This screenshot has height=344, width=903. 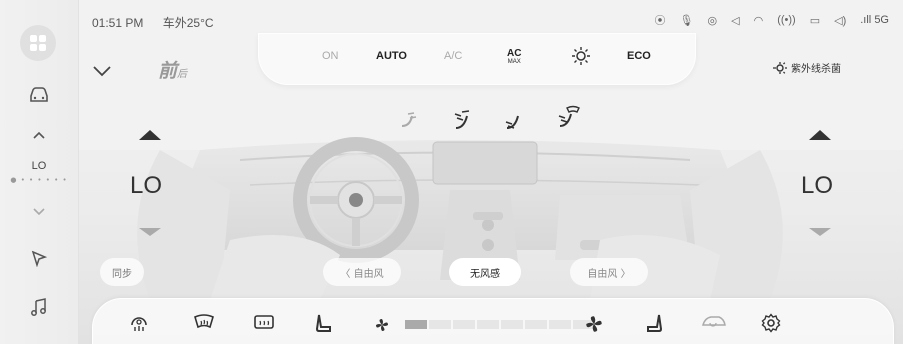 I want to click on left-rail: LO ● • • • • • •, so click(x=39, y=172).